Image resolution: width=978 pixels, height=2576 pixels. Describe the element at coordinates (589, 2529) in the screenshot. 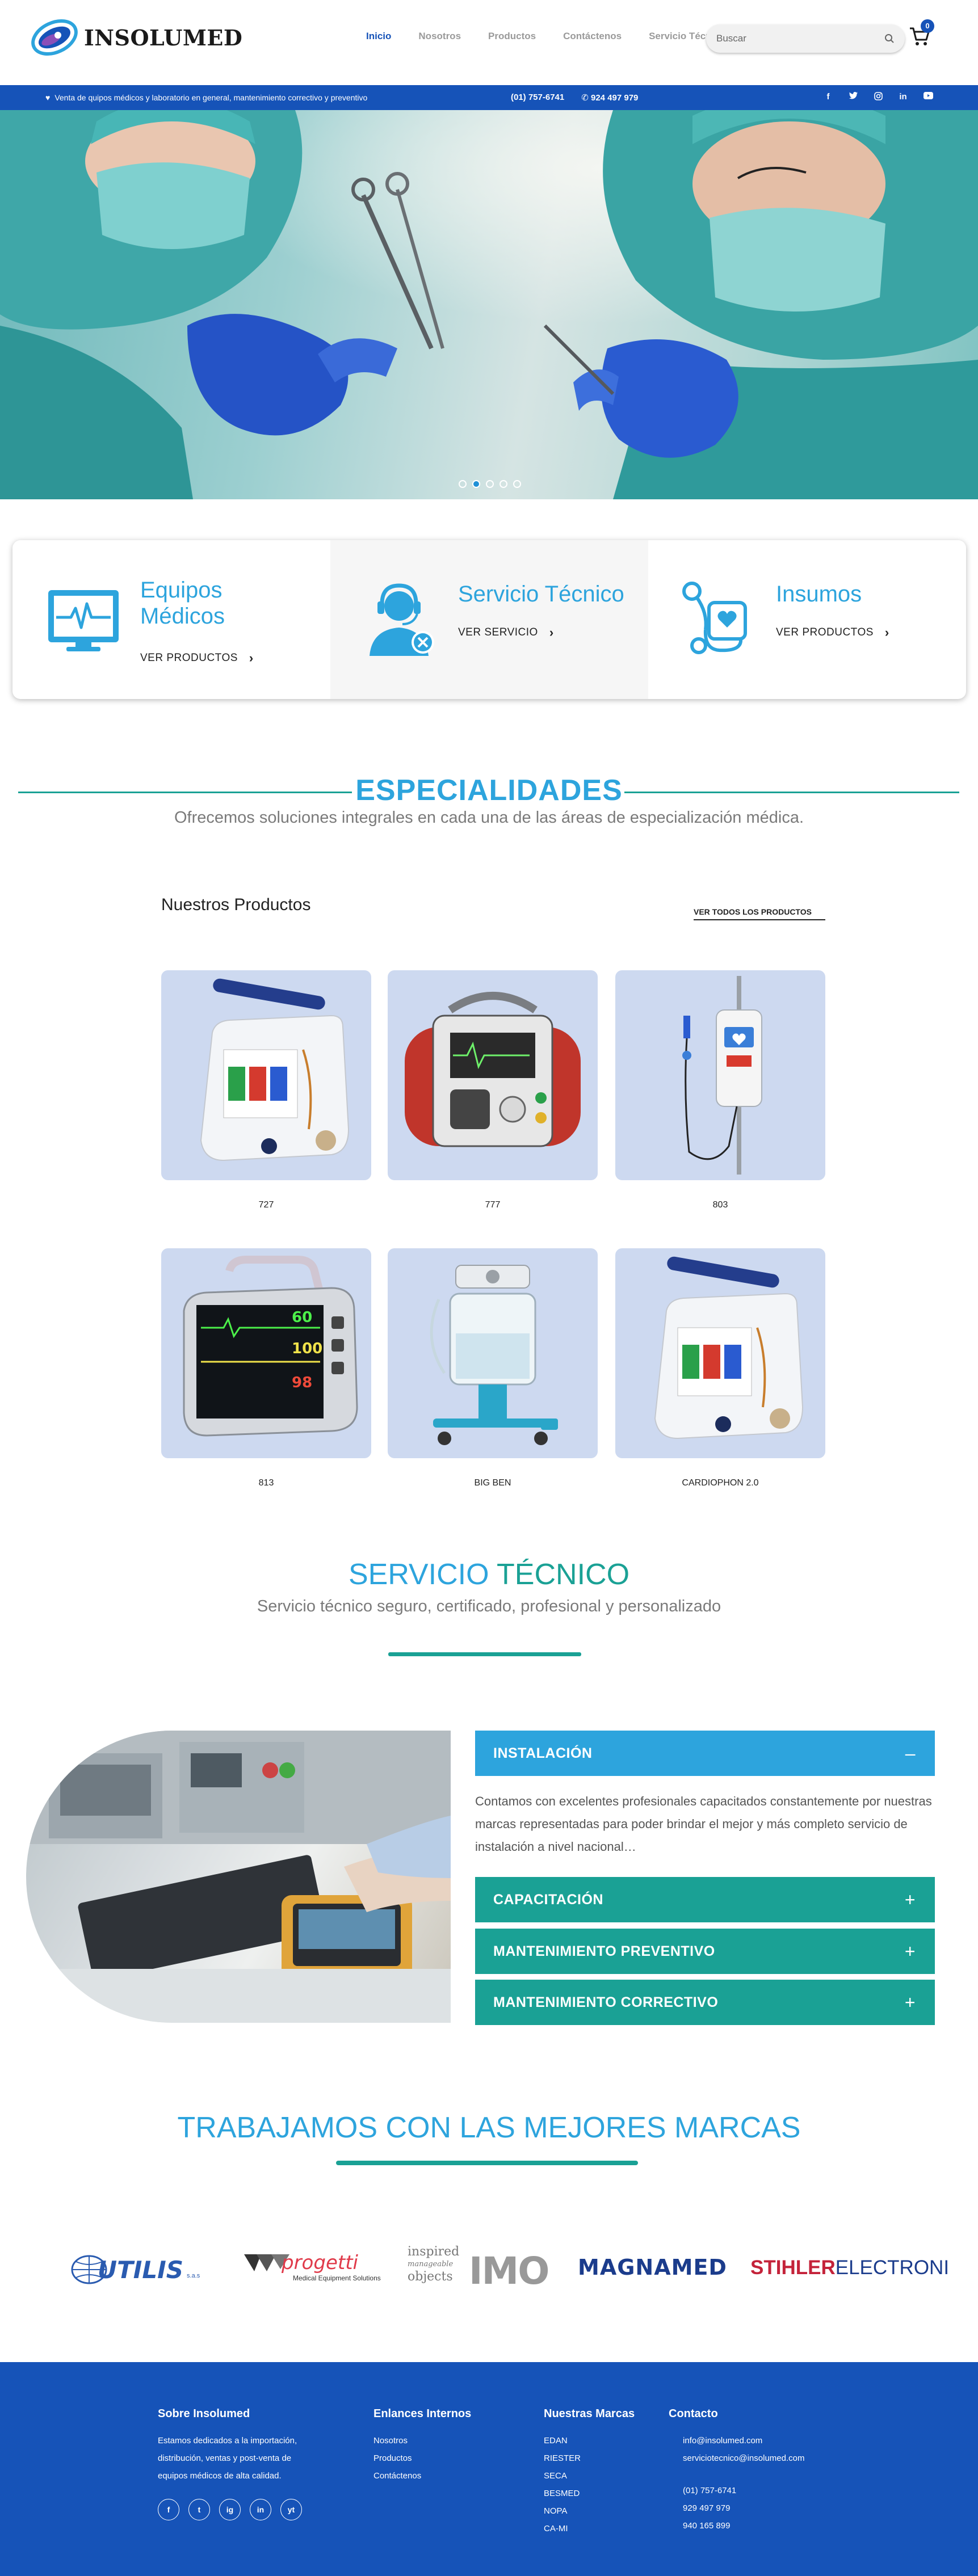

I see `footer-brand-link: CA-MI` at that location.